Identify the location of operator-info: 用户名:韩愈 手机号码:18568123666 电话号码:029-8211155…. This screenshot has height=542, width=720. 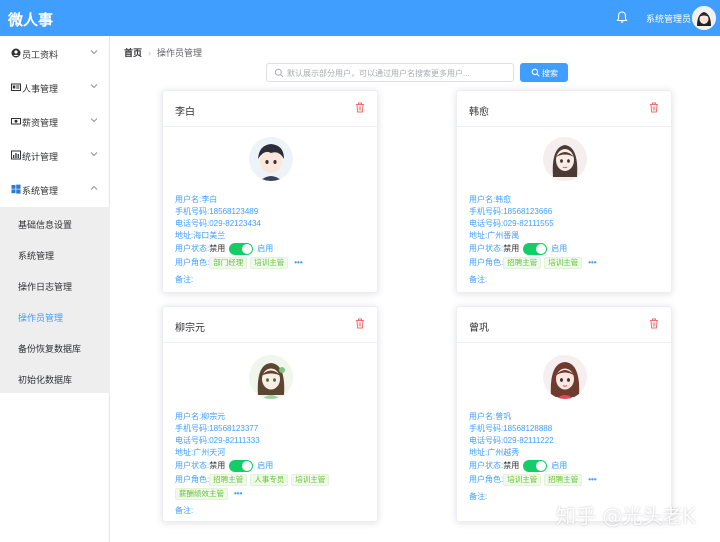
(567, 240).